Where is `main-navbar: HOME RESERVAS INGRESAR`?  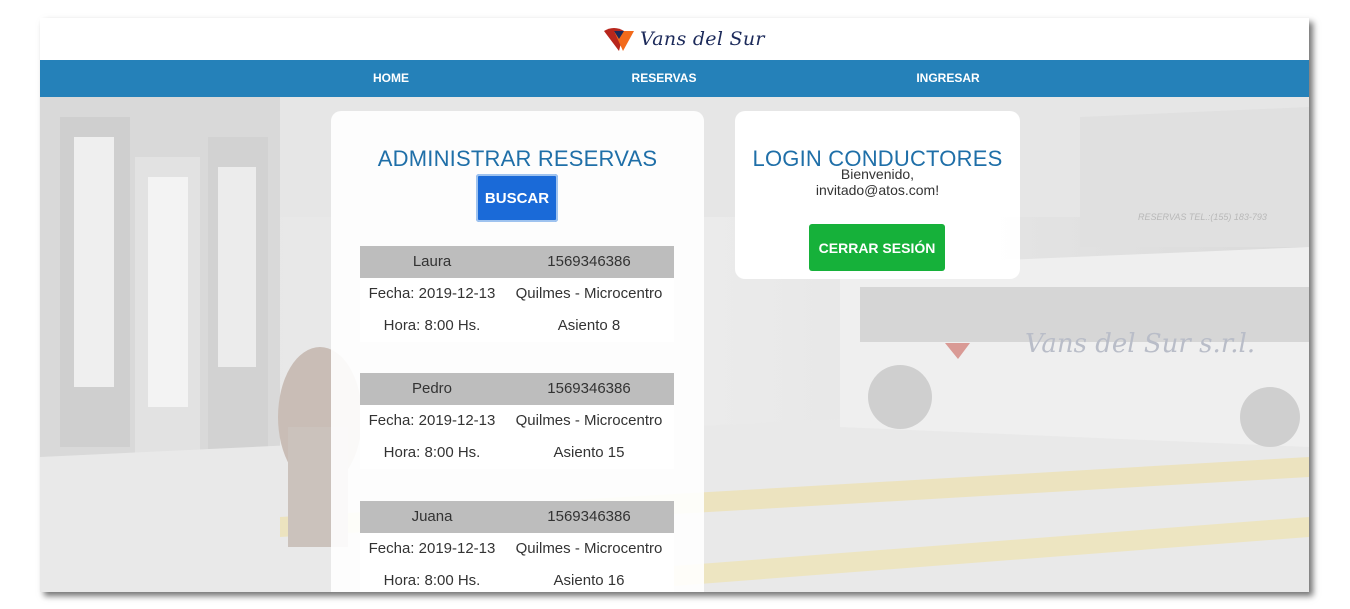
main-navbar: HOME RESERVAS INGRESAR is located at coordinates (674, 78).